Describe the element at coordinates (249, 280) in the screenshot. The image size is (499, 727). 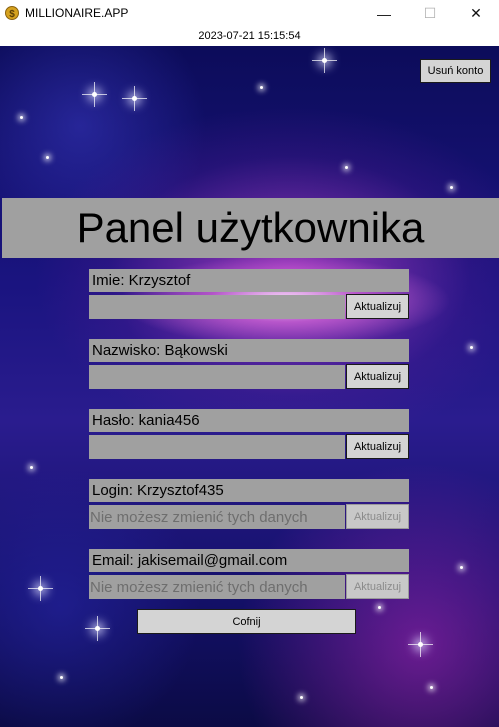
I see `first-name-label: Imie: Krzysztof` at that location.